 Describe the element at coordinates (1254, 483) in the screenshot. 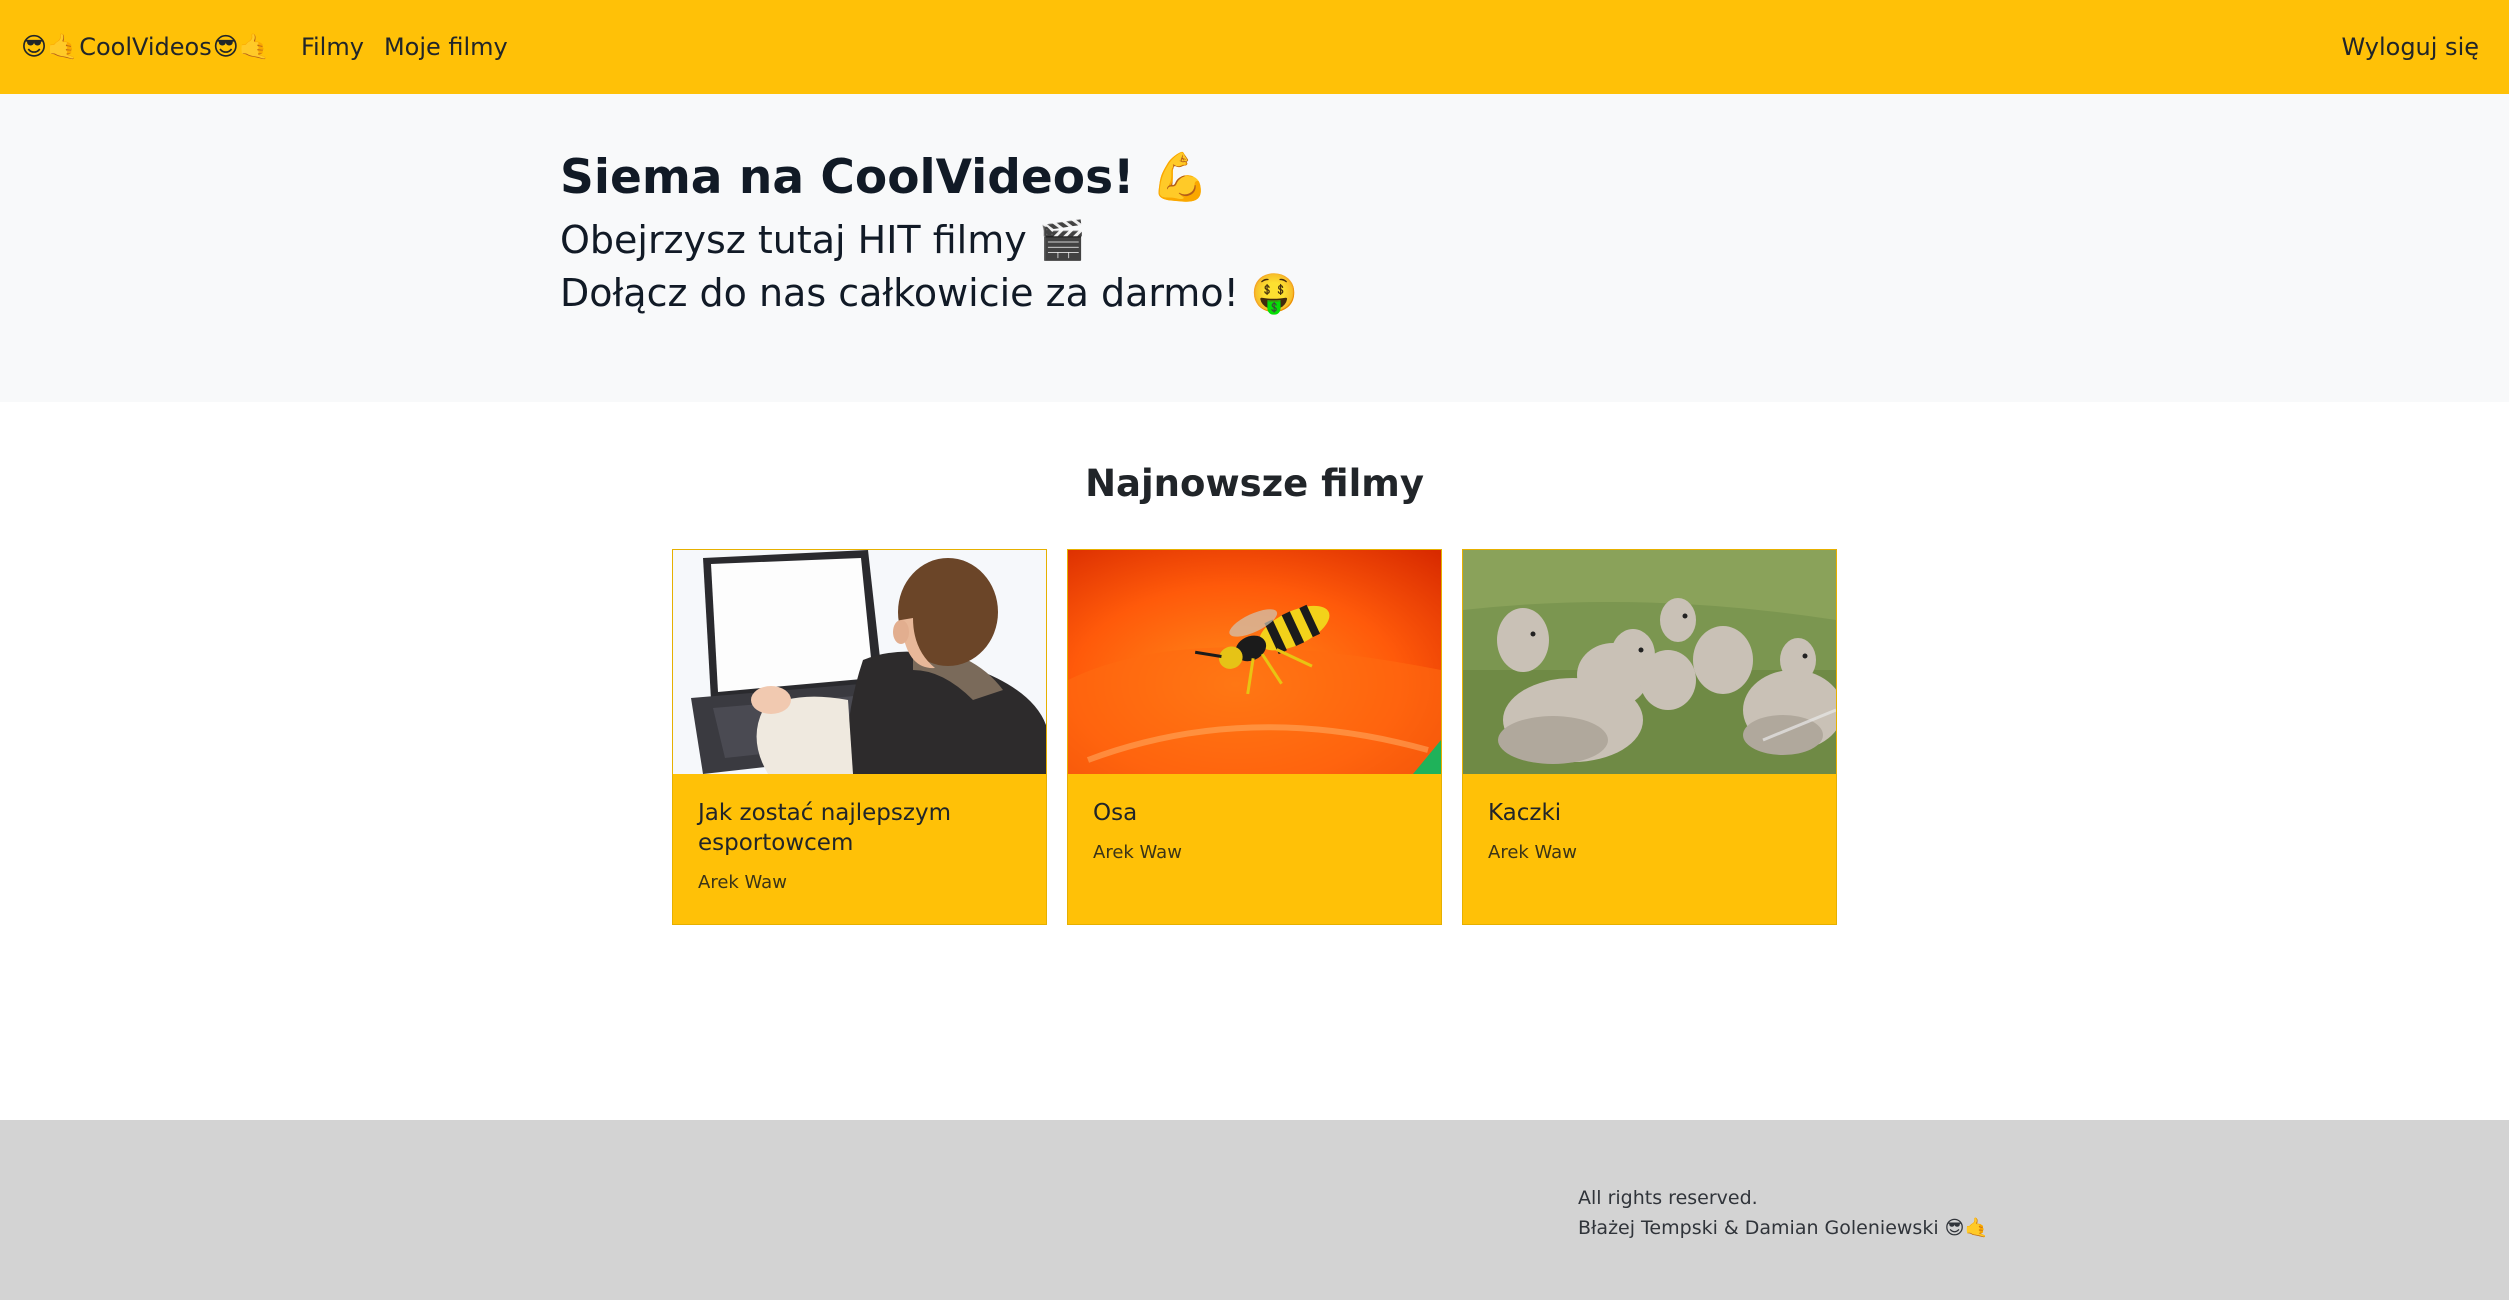

I see `latest-videos-heading: Najnowsze filmy` at that location.